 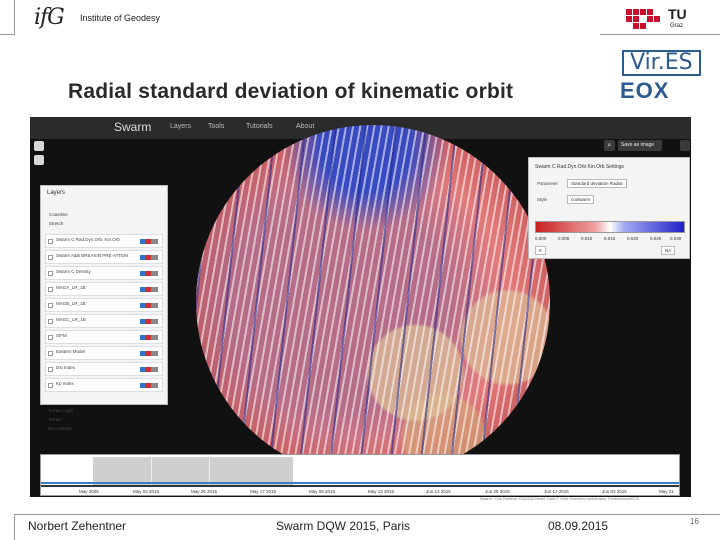 I want to click on colorbar-tick: 0.020, so click(x=633, y=238).